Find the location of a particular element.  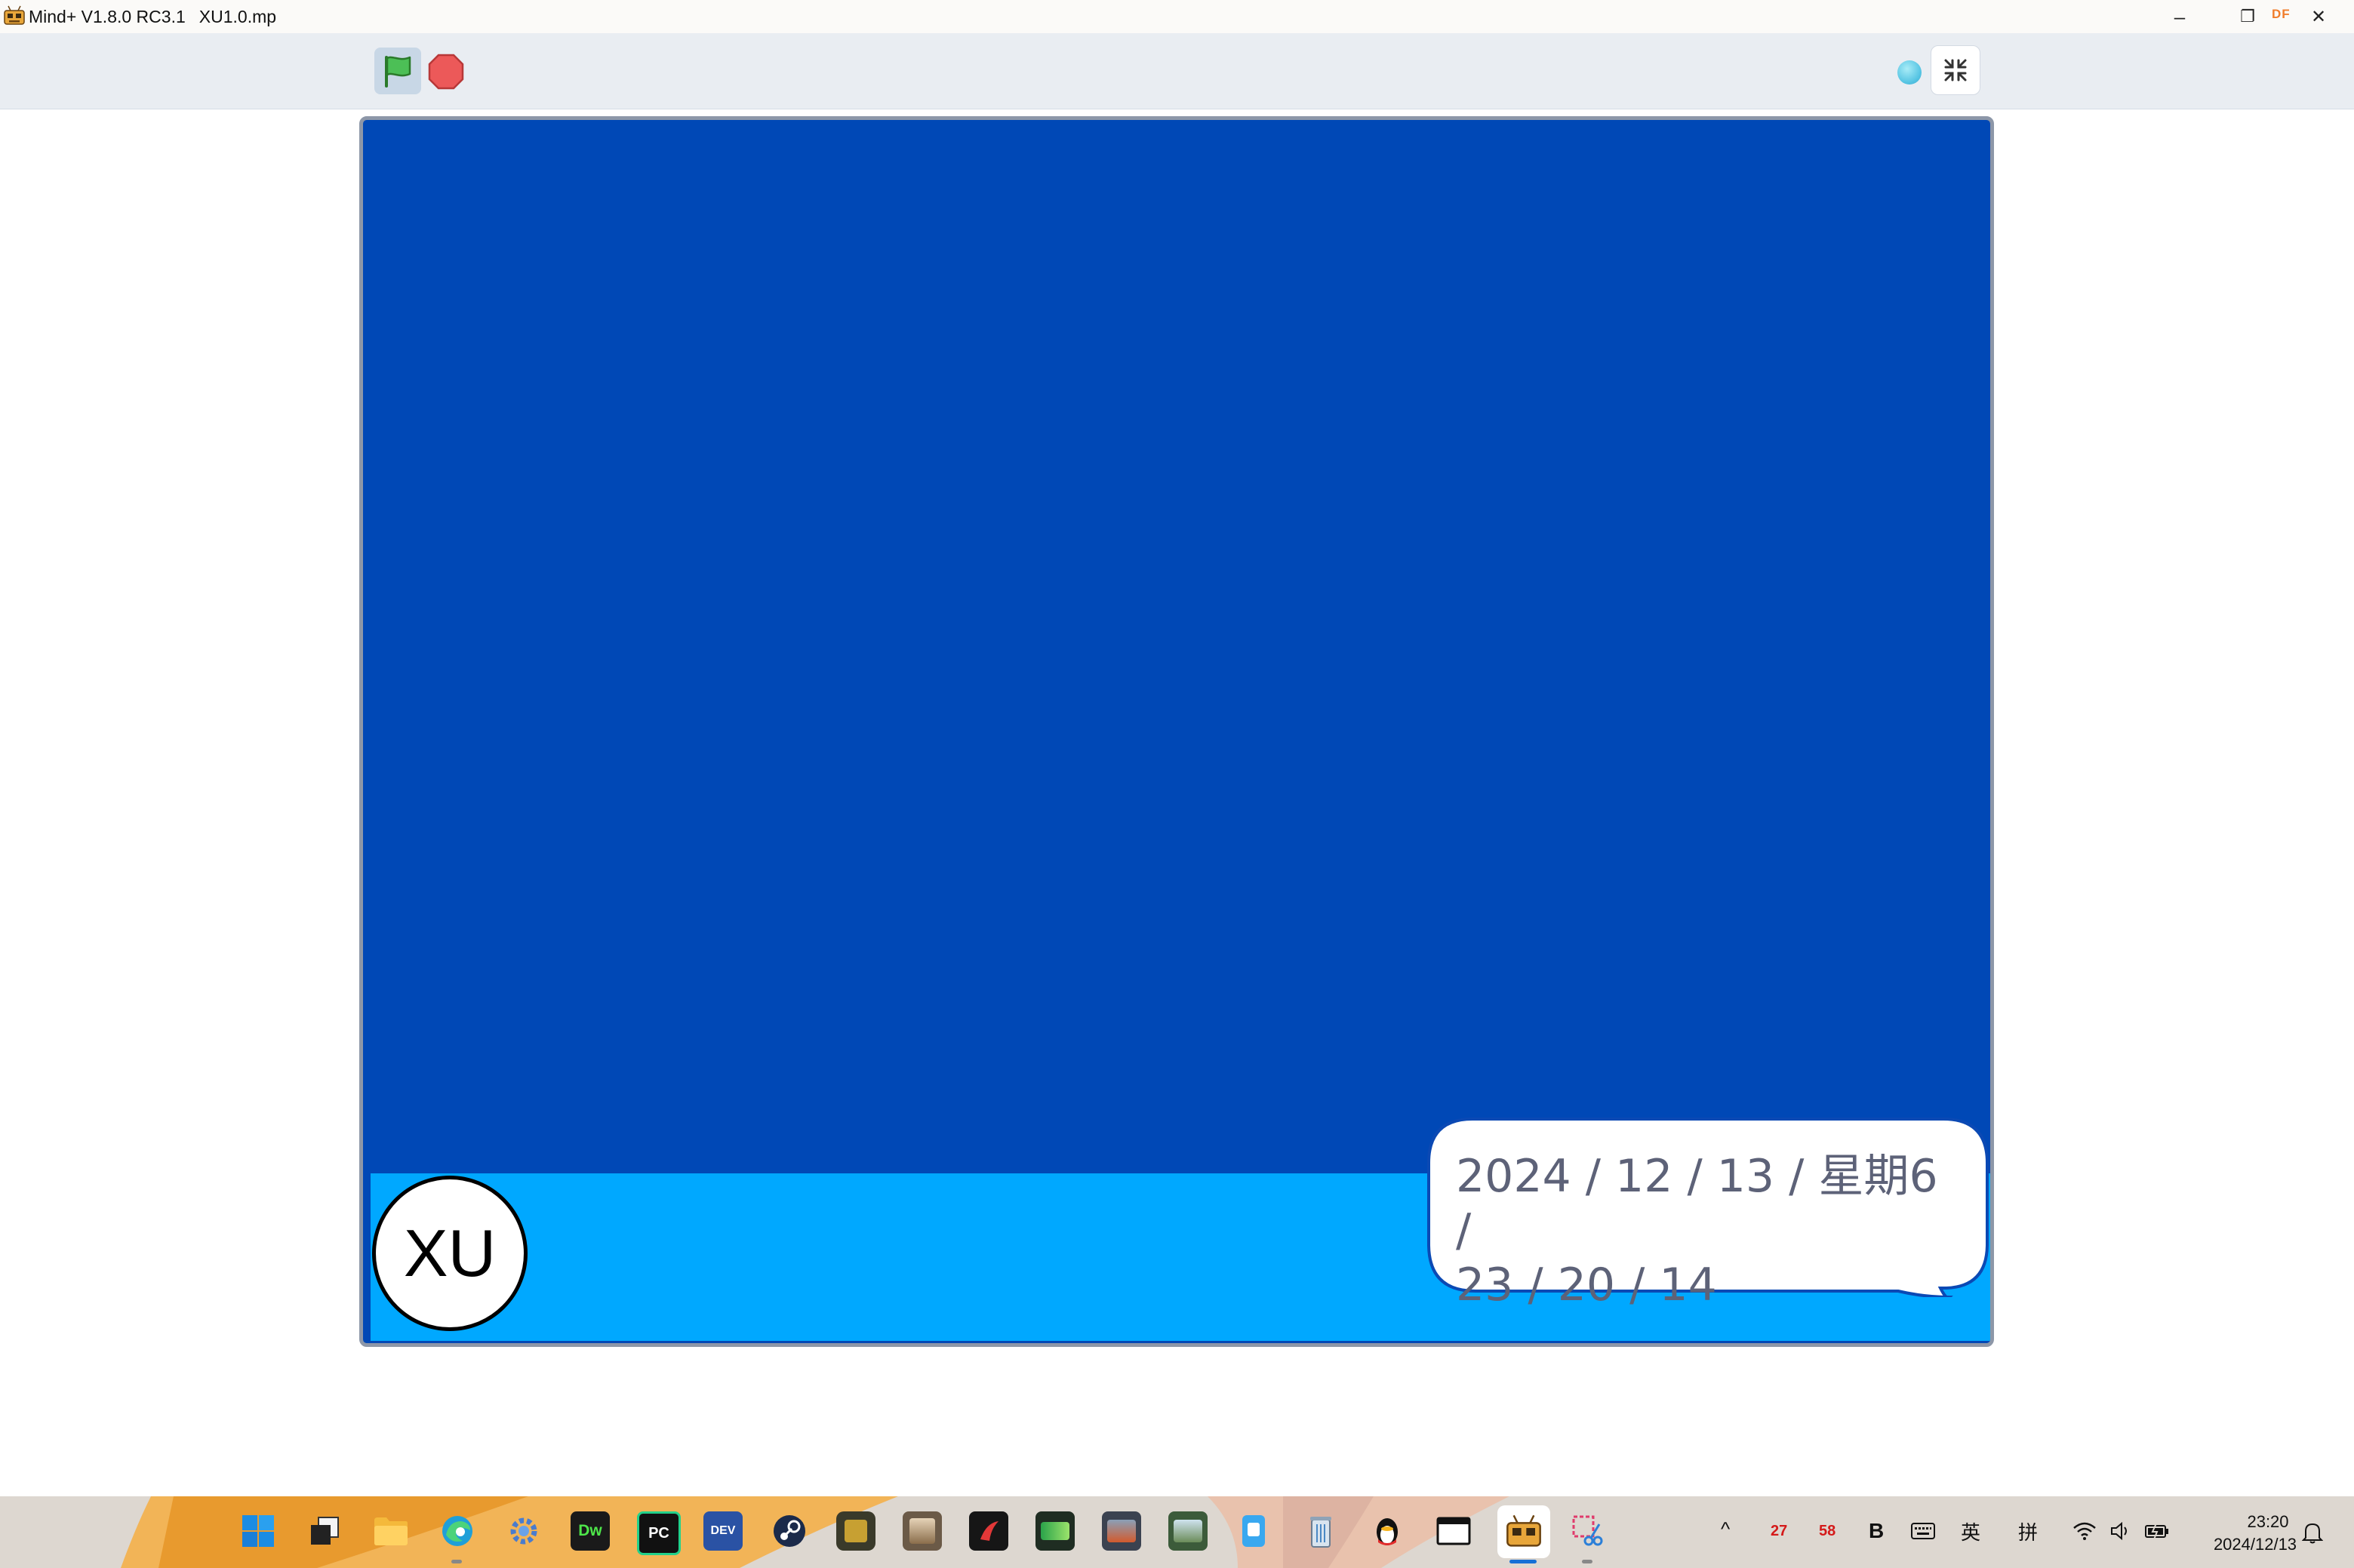

minimize-button: – is located at coordinates (2180, 16).